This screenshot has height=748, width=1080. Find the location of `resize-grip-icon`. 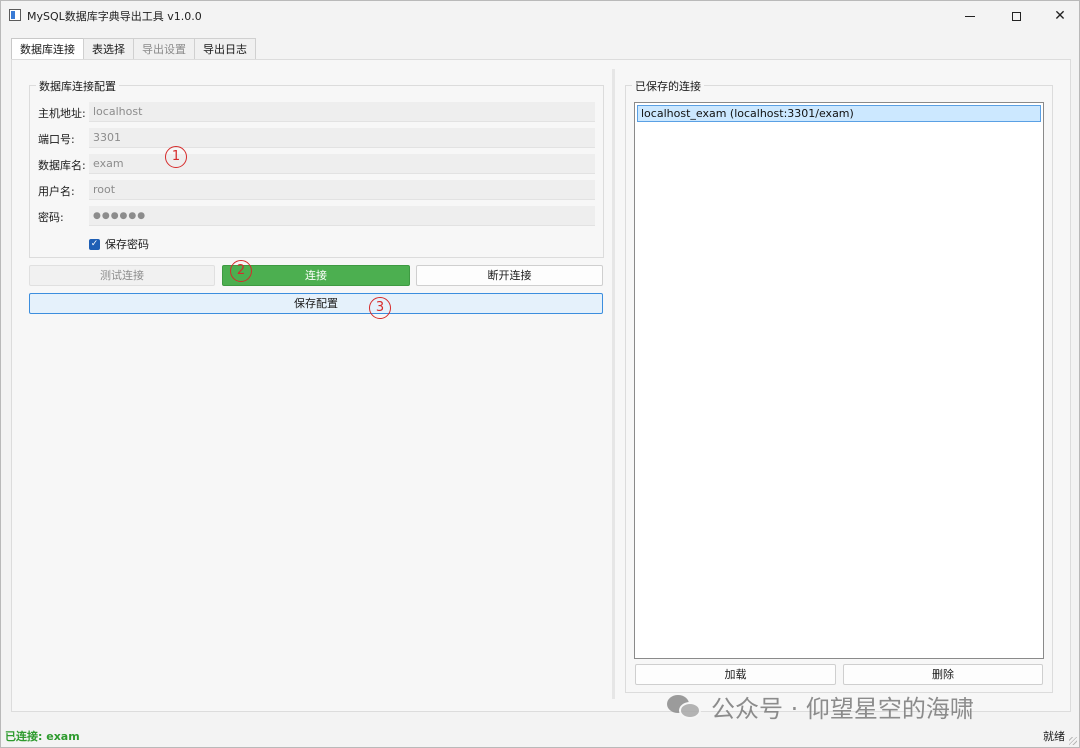

resize-grip-icon is located at coordinates (1073, 741).